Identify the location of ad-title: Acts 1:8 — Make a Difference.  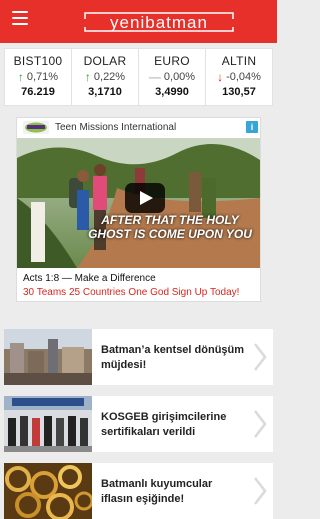
(89, 278).